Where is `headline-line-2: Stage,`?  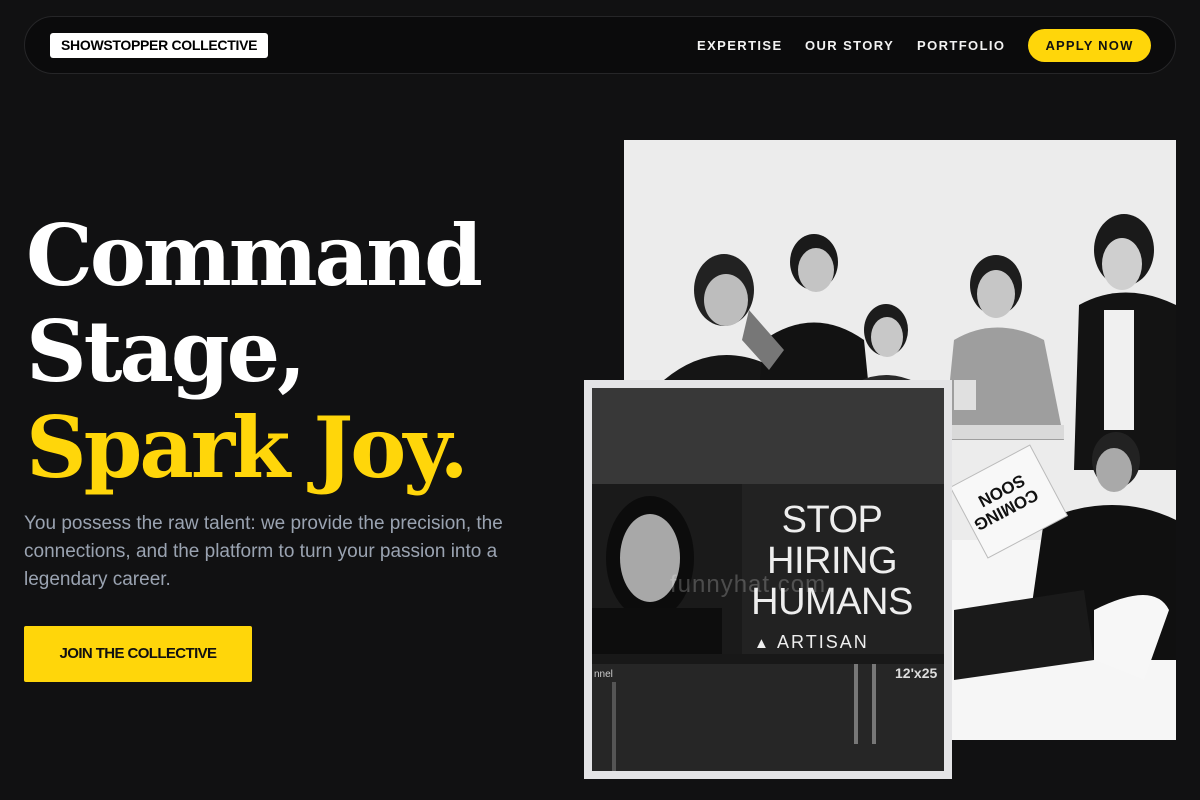
headline-line-2: Stage, is located at coordinates (166, 351).